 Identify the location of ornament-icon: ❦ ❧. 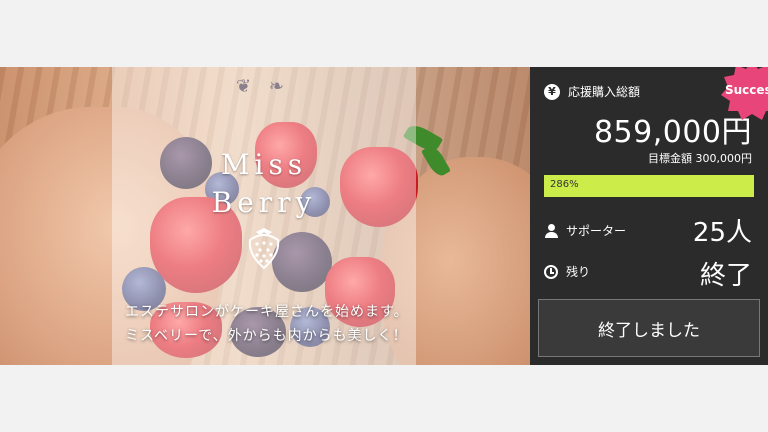
(263, 86).